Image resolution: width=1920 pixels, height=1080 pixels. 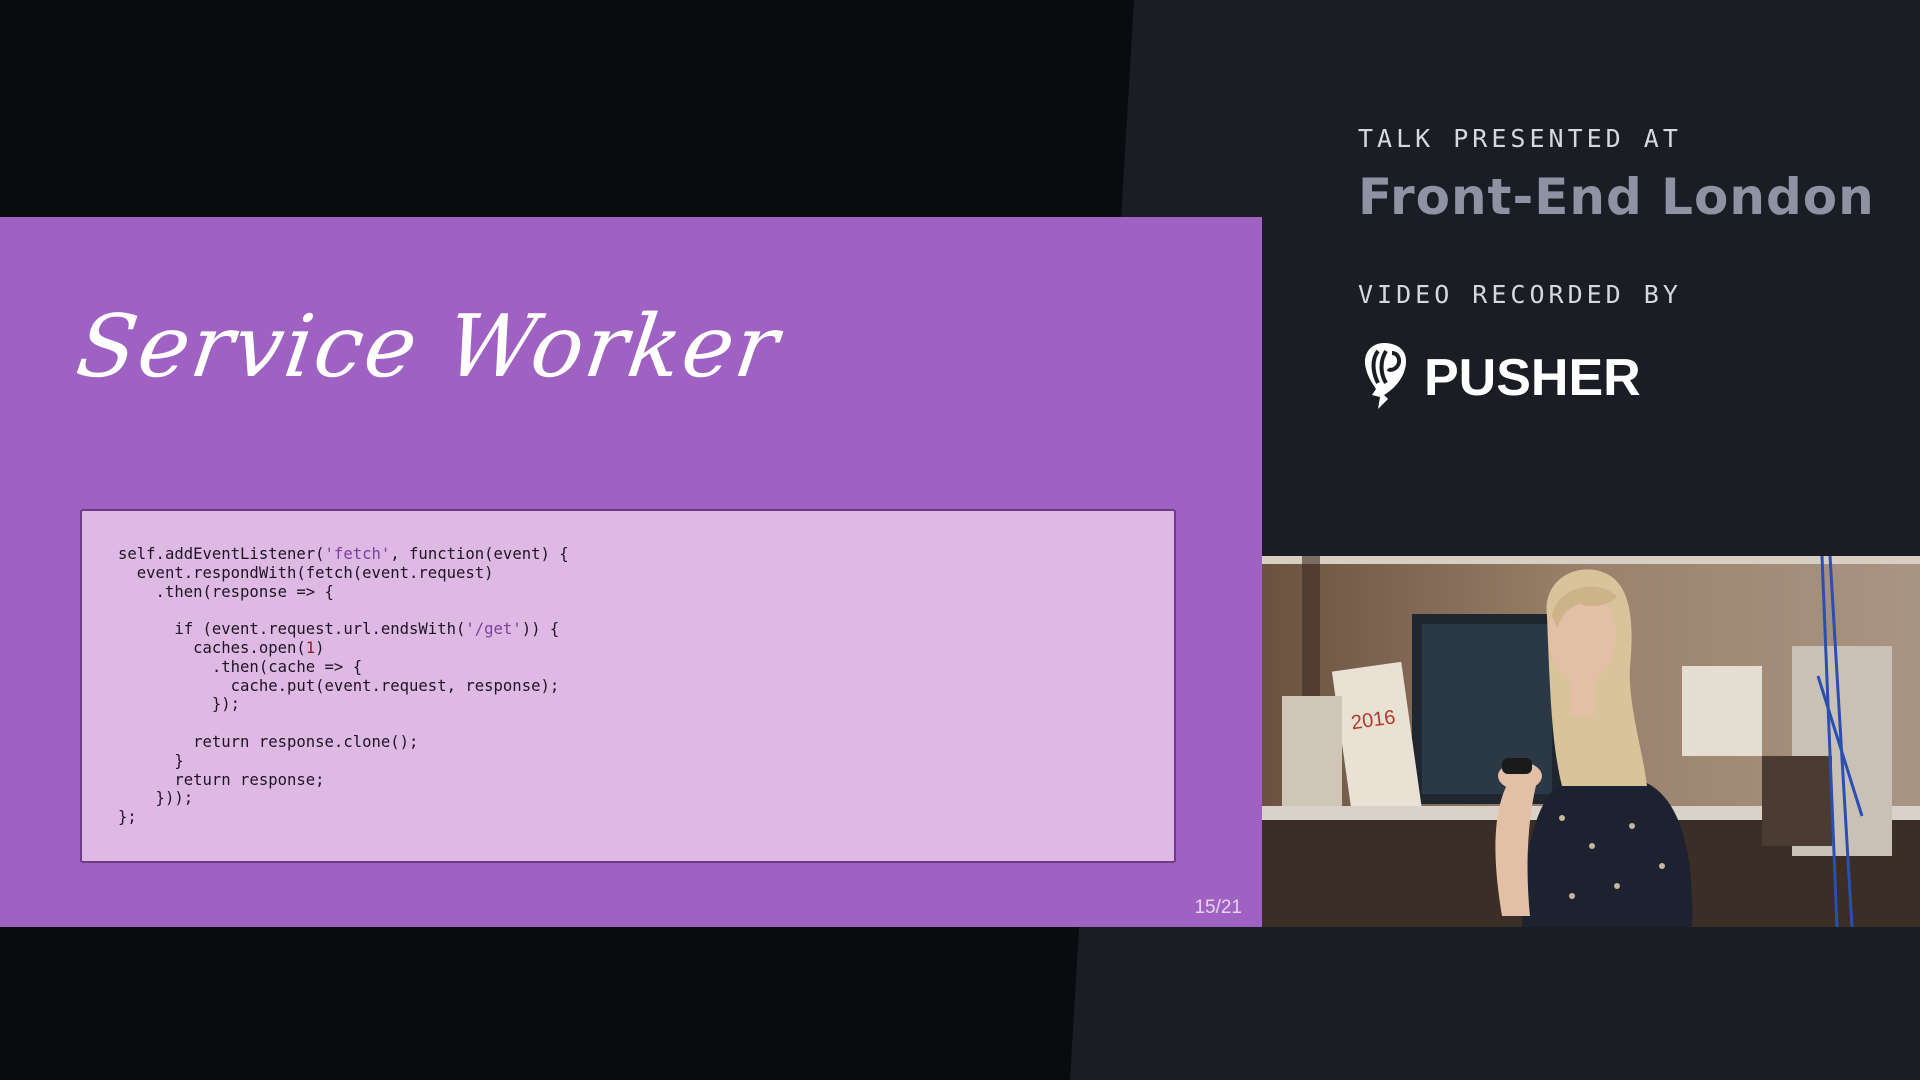 I want to click on code-token: };, so click(x=127, y=817).